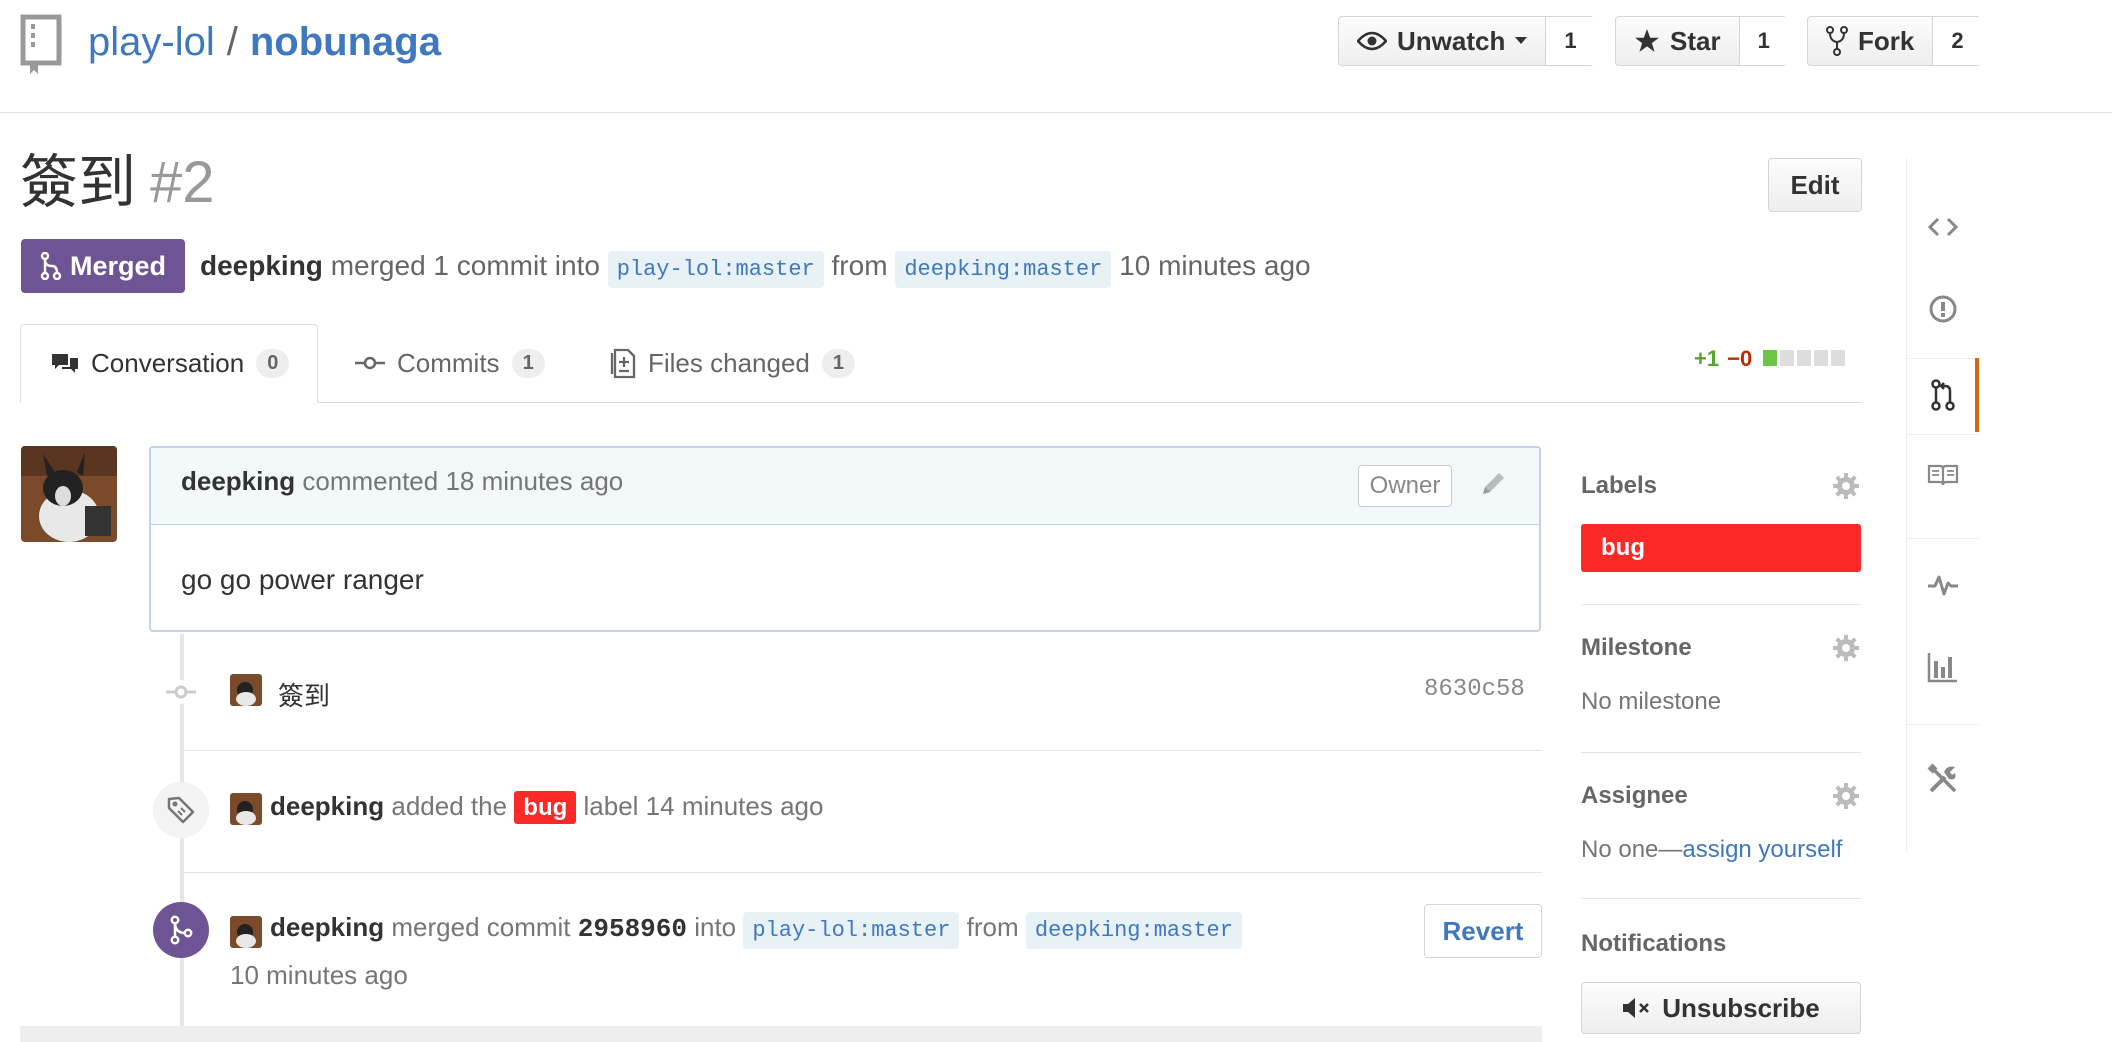 This screenshot has height=1042, width=2112. Describe the element at coordinates (1871, 41) in the screenshot. I see `fork-button: Fork` at that location.